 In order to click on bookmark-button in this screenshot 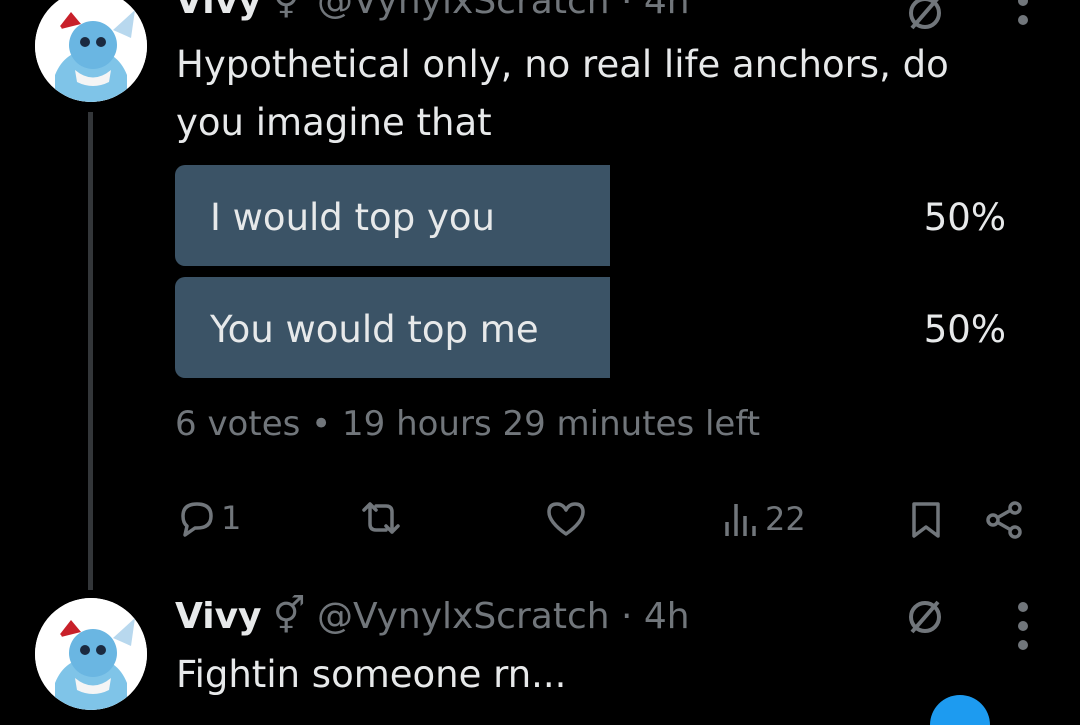, I will do `click(926, 520)`.